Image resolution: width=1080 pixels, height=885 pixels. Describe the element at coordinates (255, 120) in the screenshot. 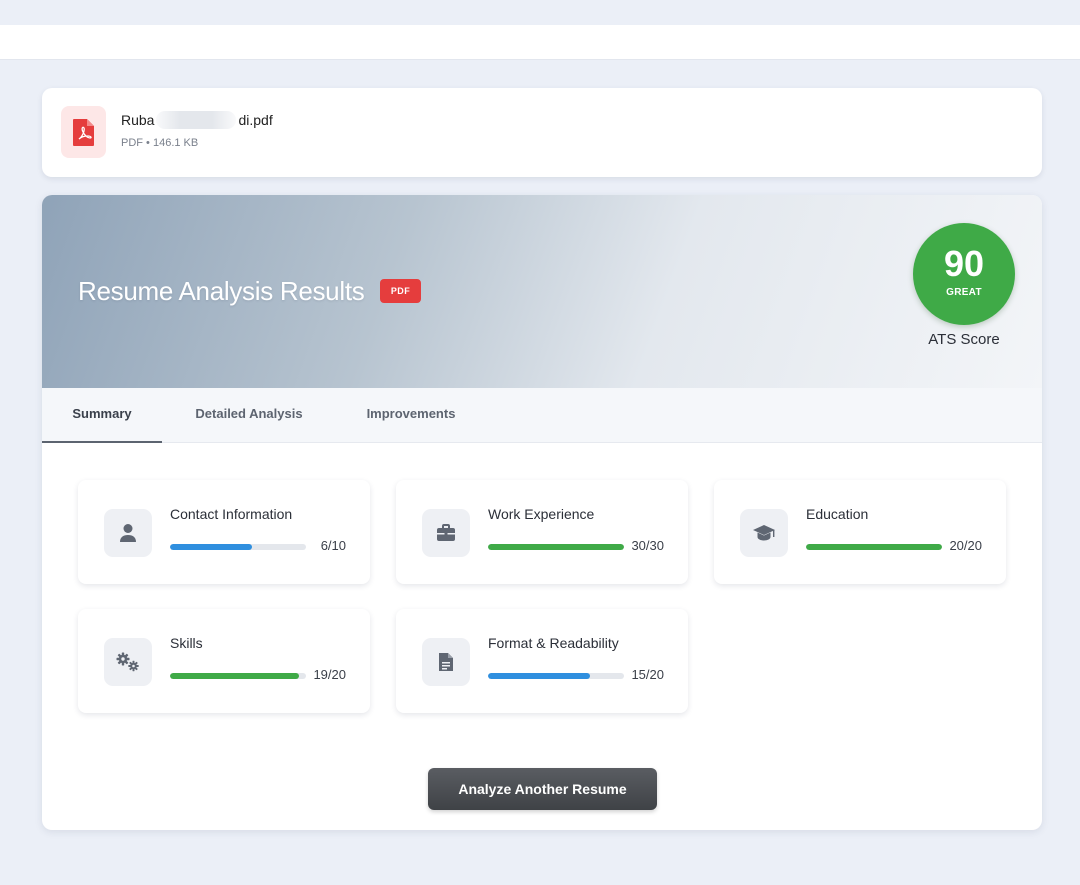

I see `file-name-end: di.pdf` at that location.